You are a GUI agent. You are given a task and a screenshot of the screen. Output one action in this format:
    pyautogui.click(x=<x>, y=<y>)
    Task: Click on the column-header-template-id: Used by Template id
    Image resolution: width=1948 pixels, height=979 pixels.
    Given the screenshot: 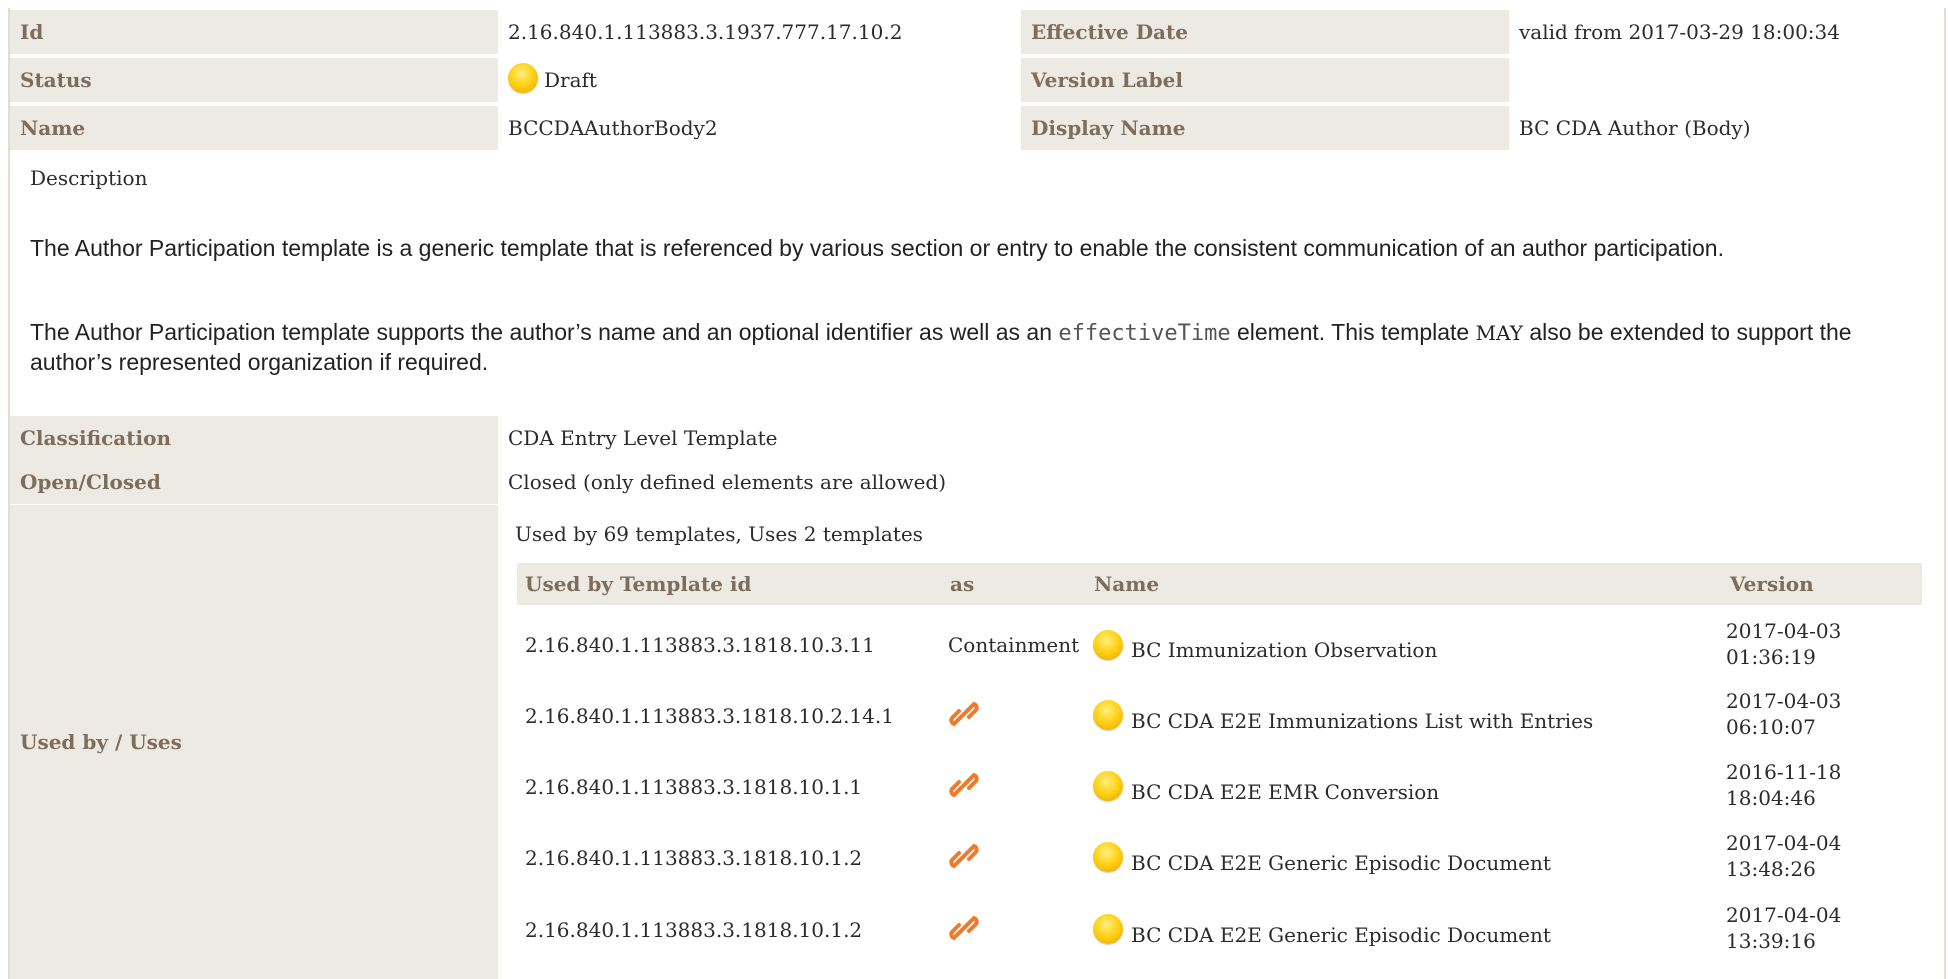 What is the action you would take?
    pyautogui.click(x=729, y=584)
    